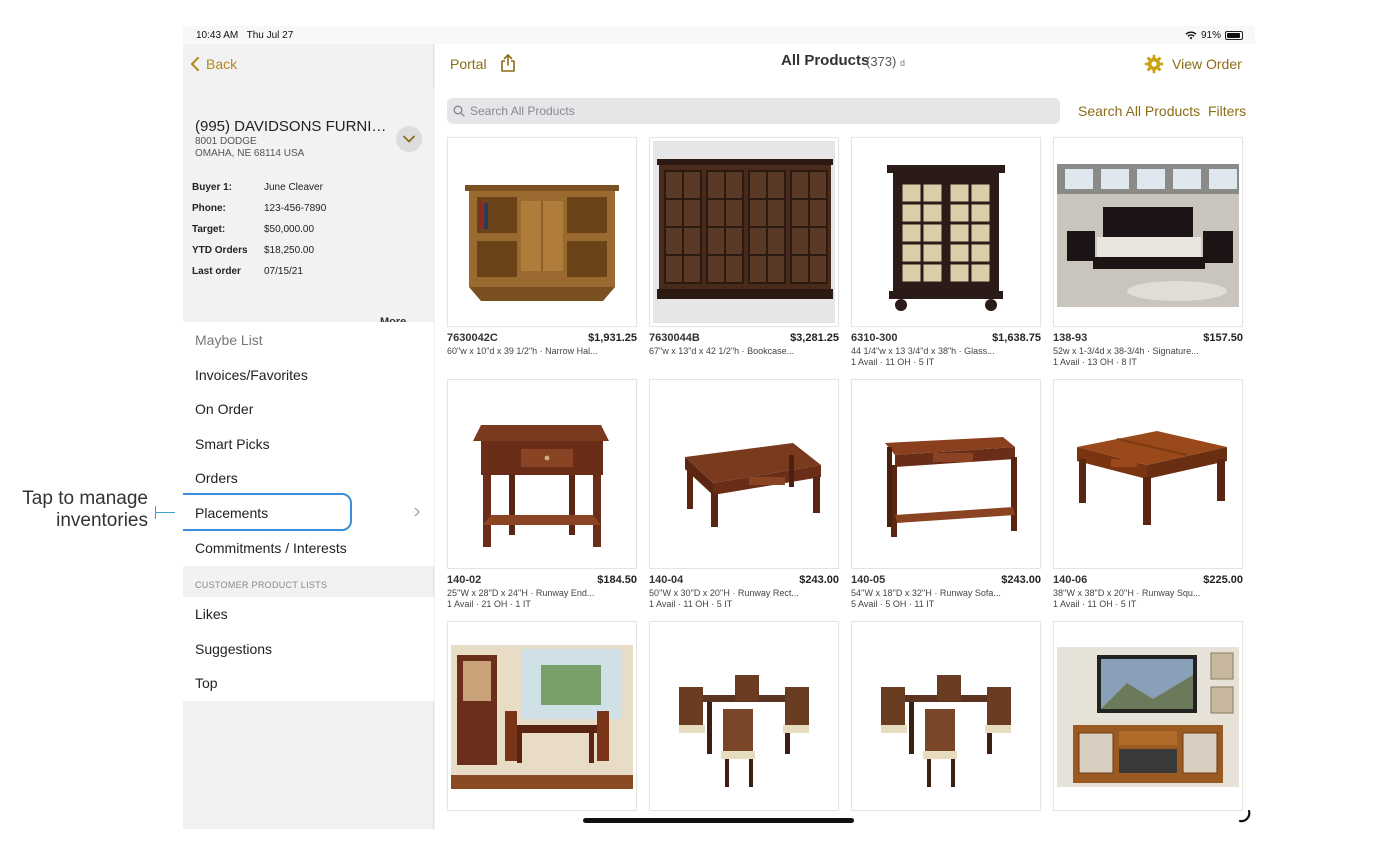  Describe the element at coordinates (250, 153) in the screenshot. I see `address-line-2: OMAHA, NE 68114 USA` at that location.